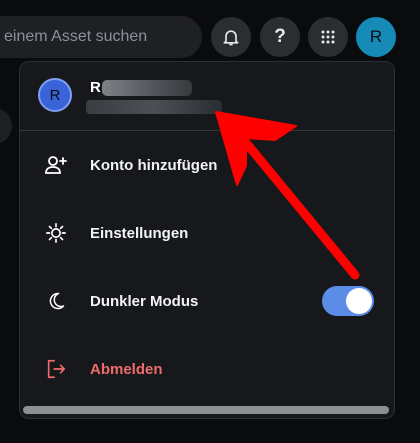  I want to click on profile-email-redaction, so click(154, 107).